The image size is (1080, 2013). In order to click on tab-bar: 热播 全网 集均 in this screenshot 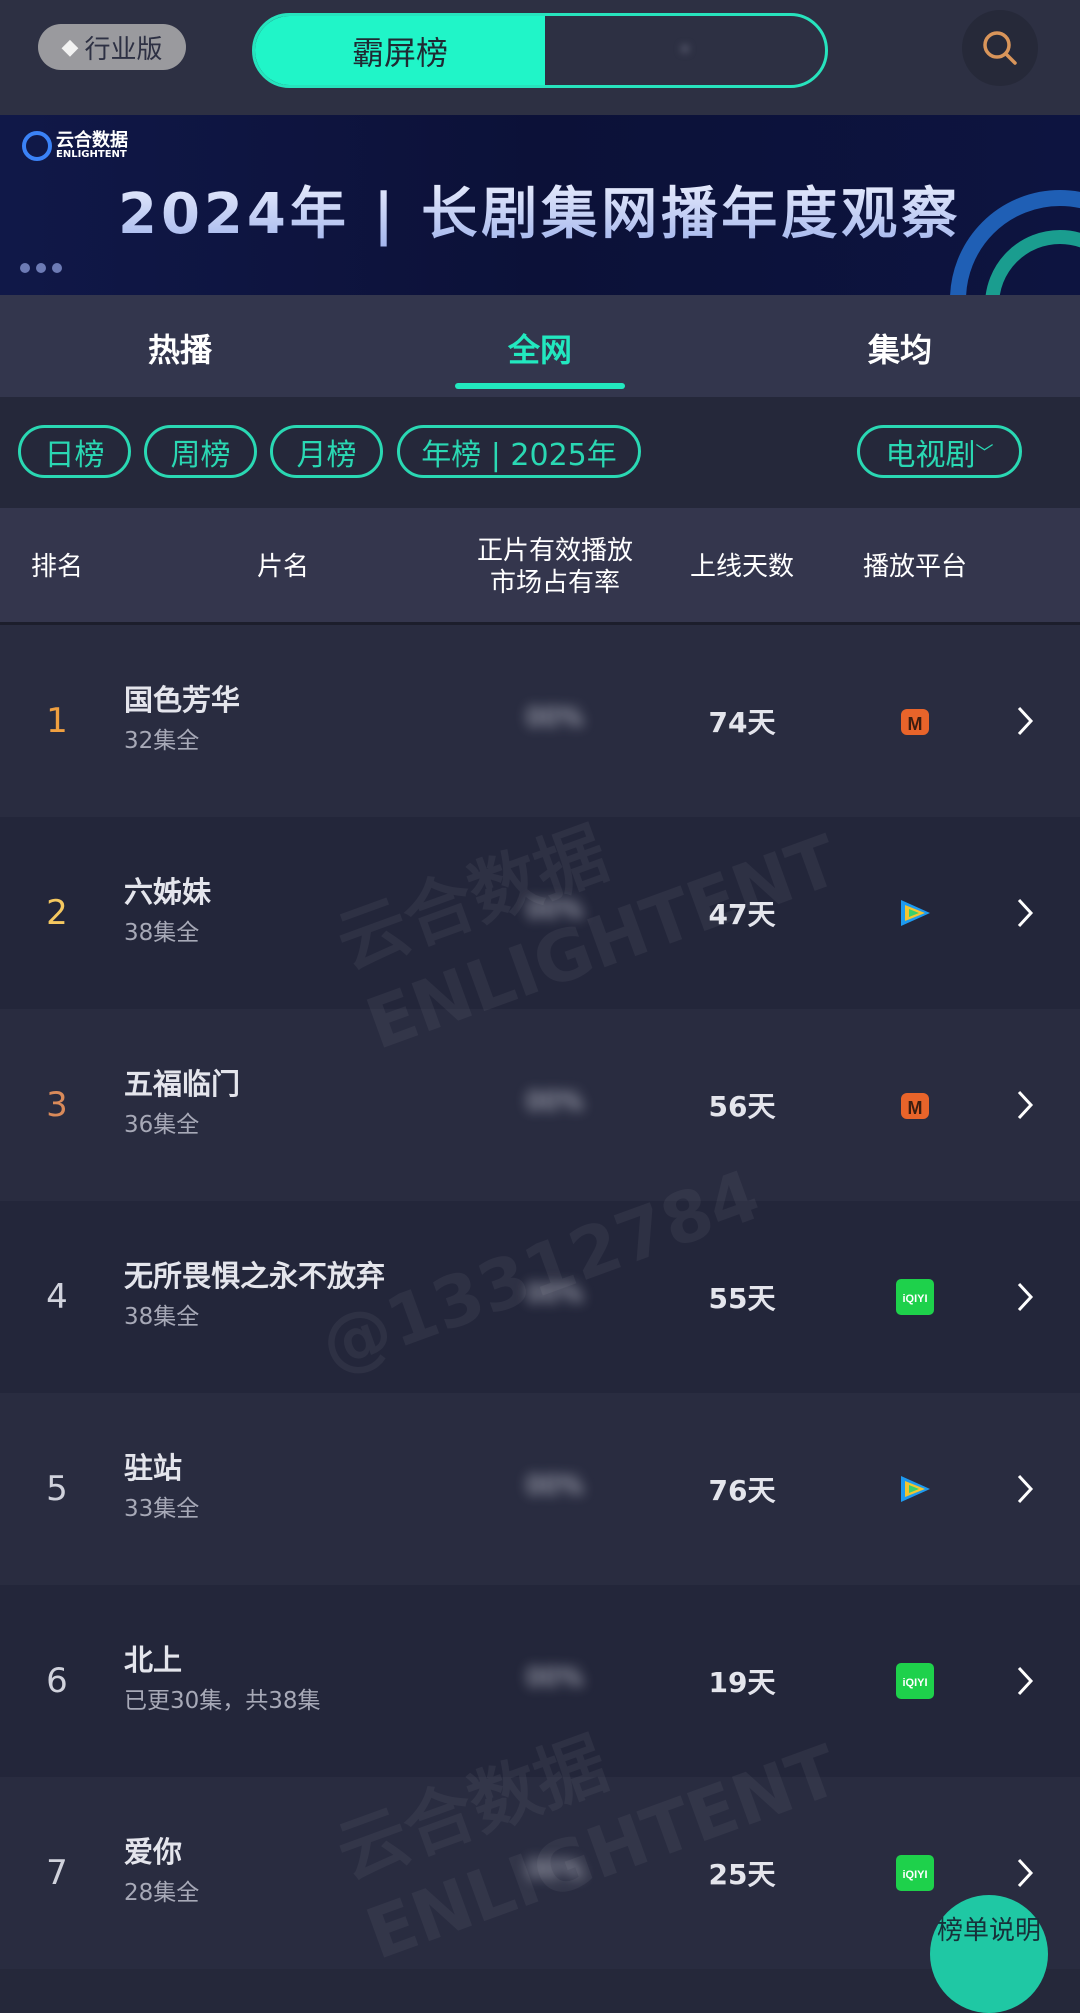, I will do `click(540, 346)`.